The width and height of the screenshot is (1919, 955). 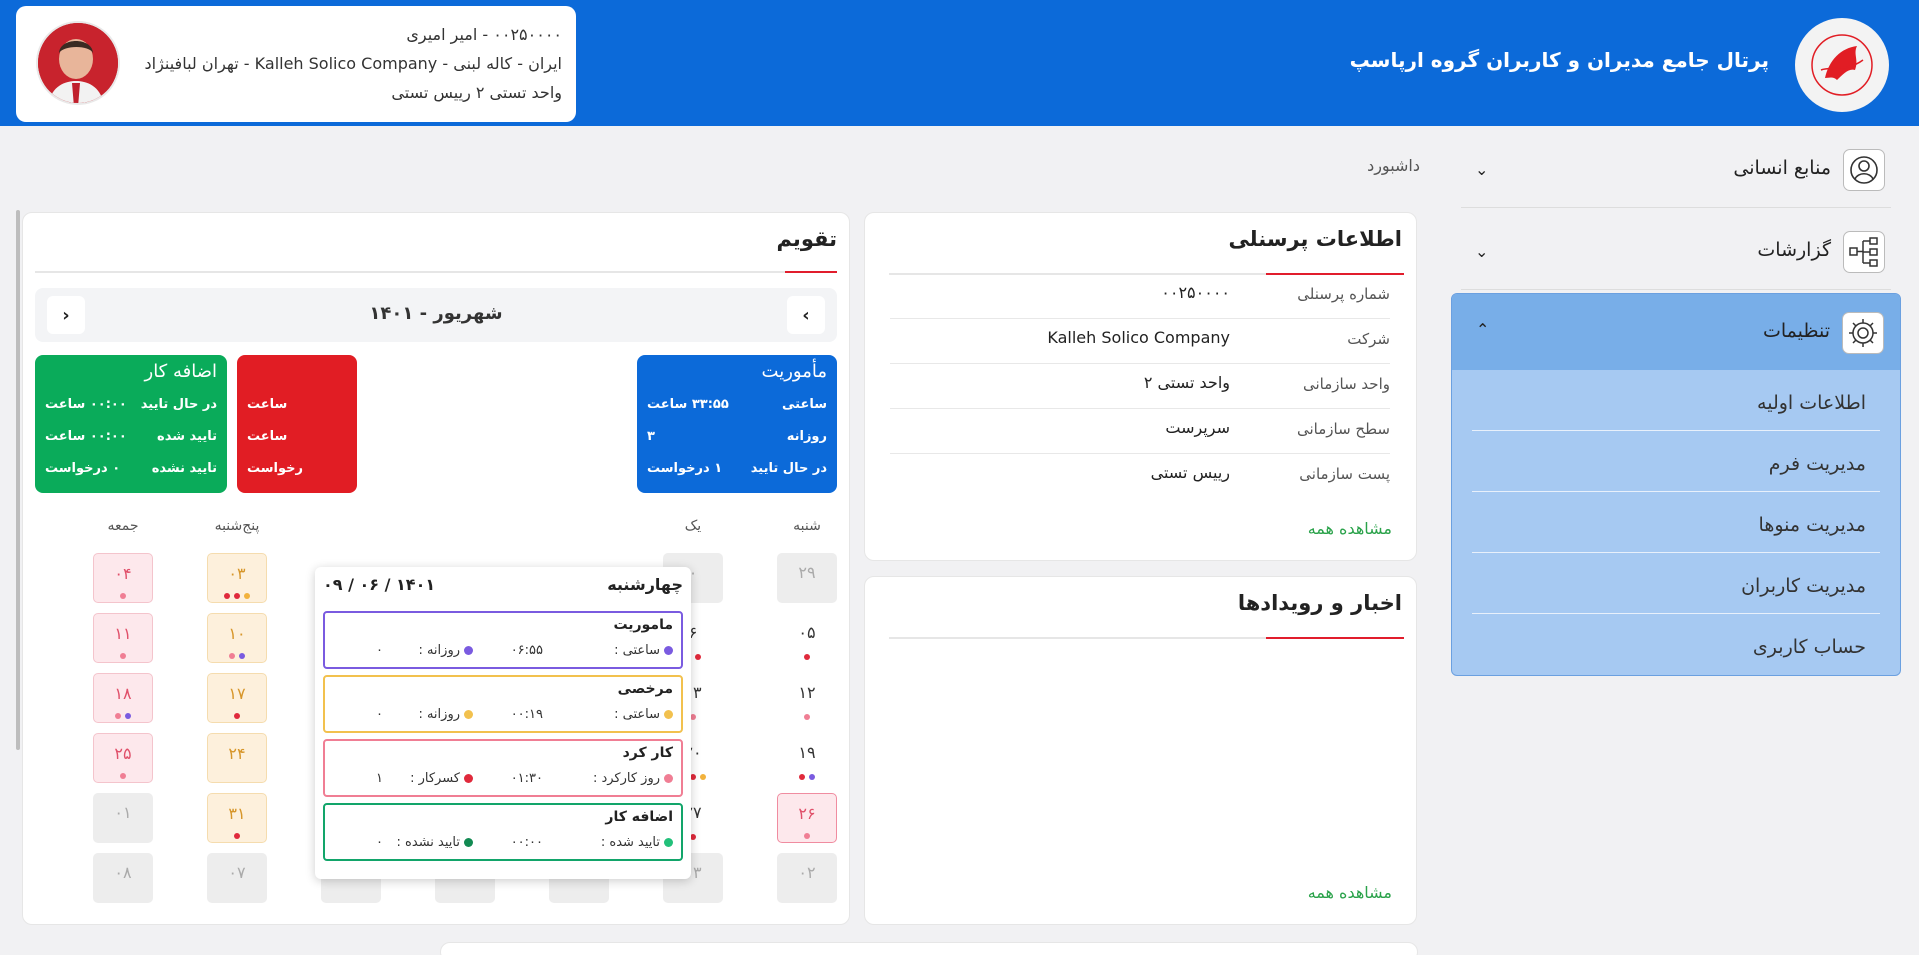 What do you see at coordinates (1676, 522) in the screenshot?
I see `submenu-item-menu-management: مدیریت منوها` at bounding box center [1676, 522].